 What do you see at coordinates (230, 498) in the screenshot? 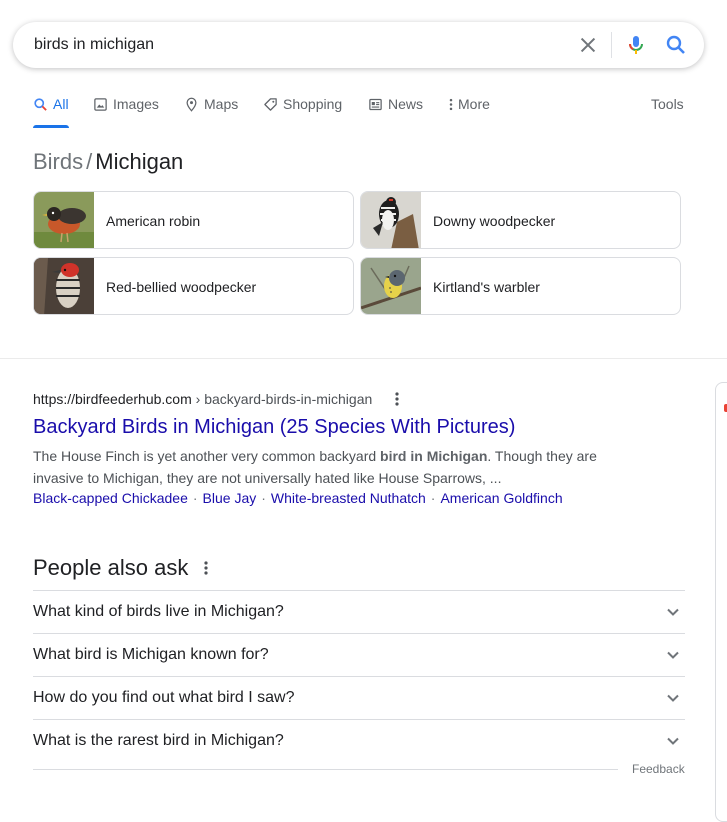
I see `sitelink: Blue Jay` at bounding box center [230, 498].